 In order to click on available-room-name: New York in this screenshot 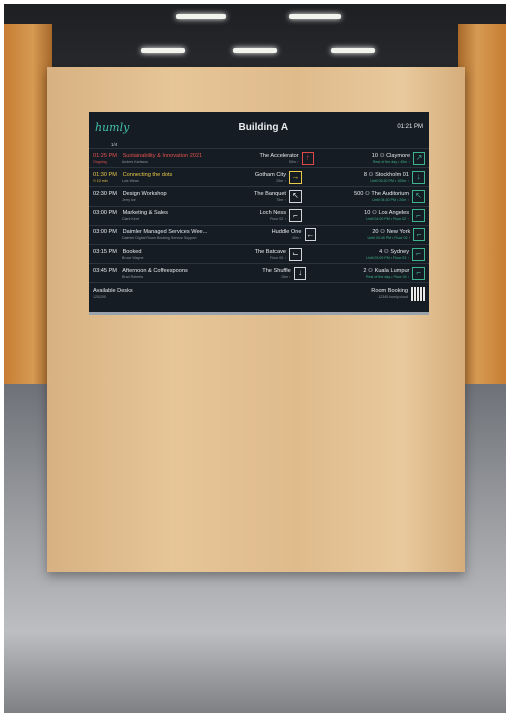, I will do `click(398, 232)`.